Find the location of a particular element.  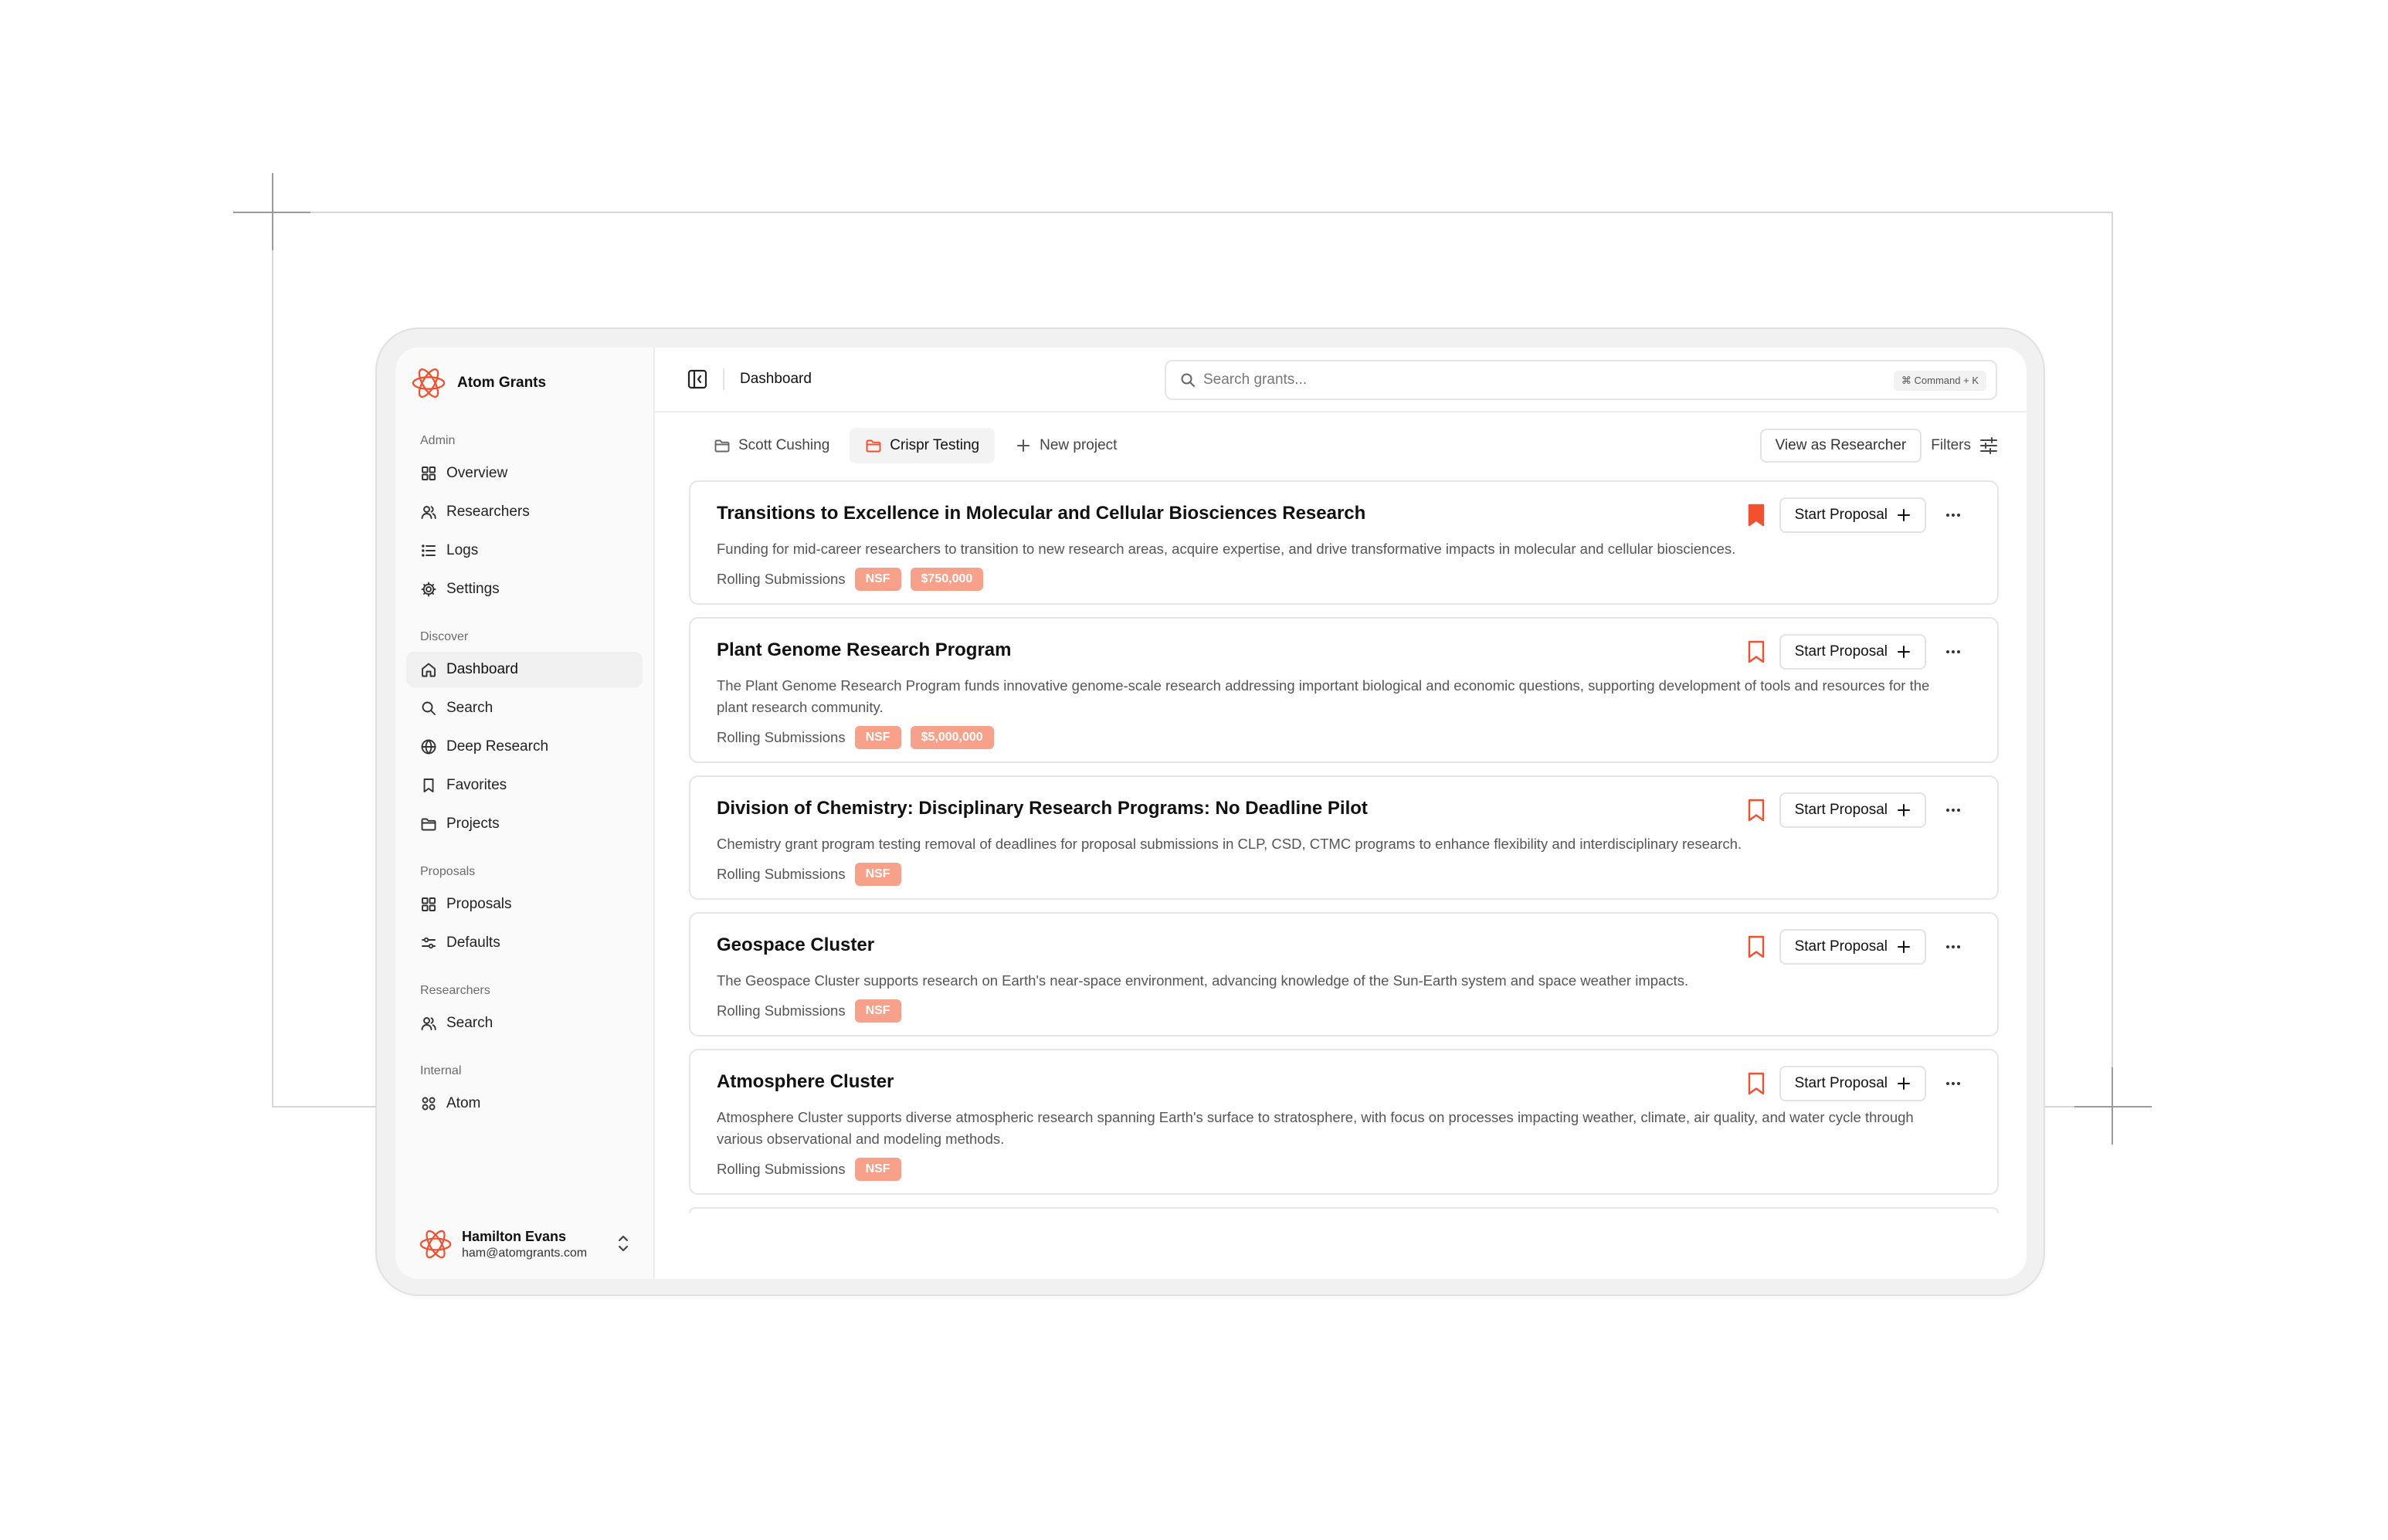

tab-scott-cushing: Scott Cushing is located at coordinates (771, 445).